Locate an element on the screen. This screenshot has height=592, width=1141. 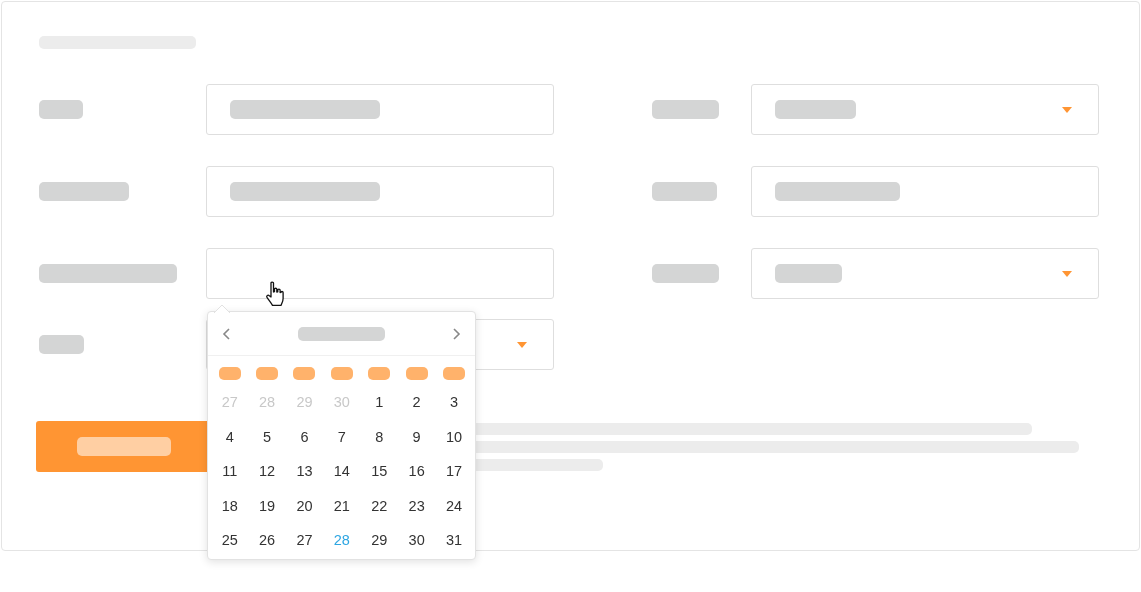
calendar-day: 24 is located at coordinates (454, 505).